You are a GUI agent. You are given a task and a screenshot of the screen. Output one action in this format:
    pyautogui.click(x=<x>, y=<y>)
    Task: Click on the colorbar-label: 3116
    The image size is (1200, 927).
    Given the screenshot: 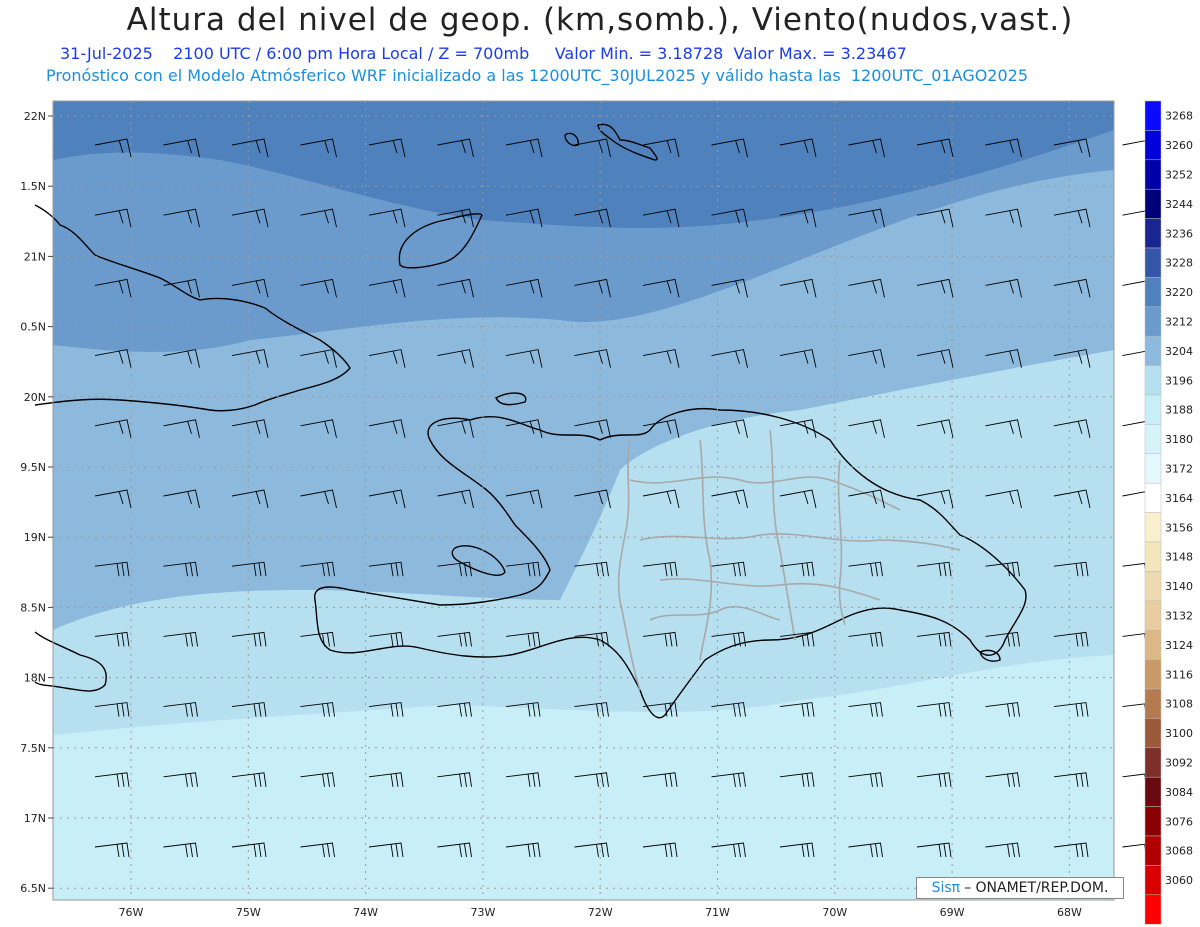 What is the action you would take?
    pyautogui.click(x=1179, y=674)
    